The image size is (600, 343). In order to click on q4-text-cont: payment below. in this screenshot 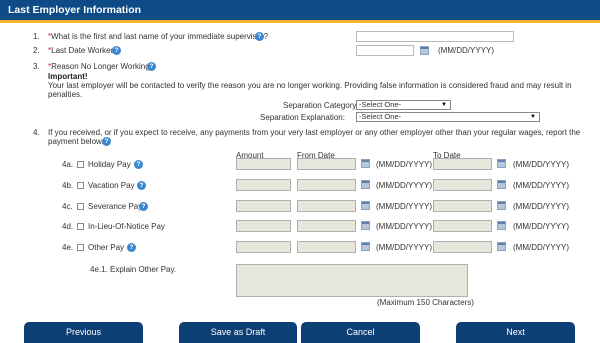, I will do `click(76, 141)`.